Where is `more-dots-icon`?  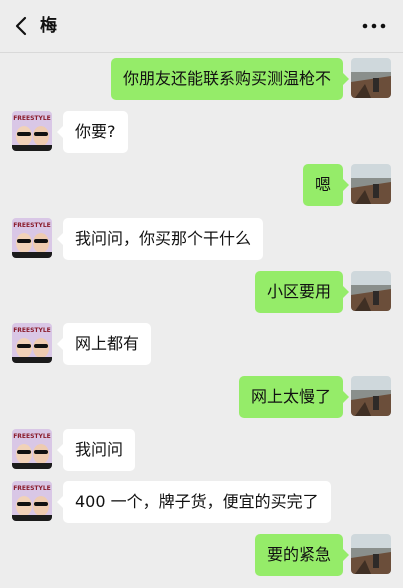
more-dots-icon is located at coordinates (374, 26).